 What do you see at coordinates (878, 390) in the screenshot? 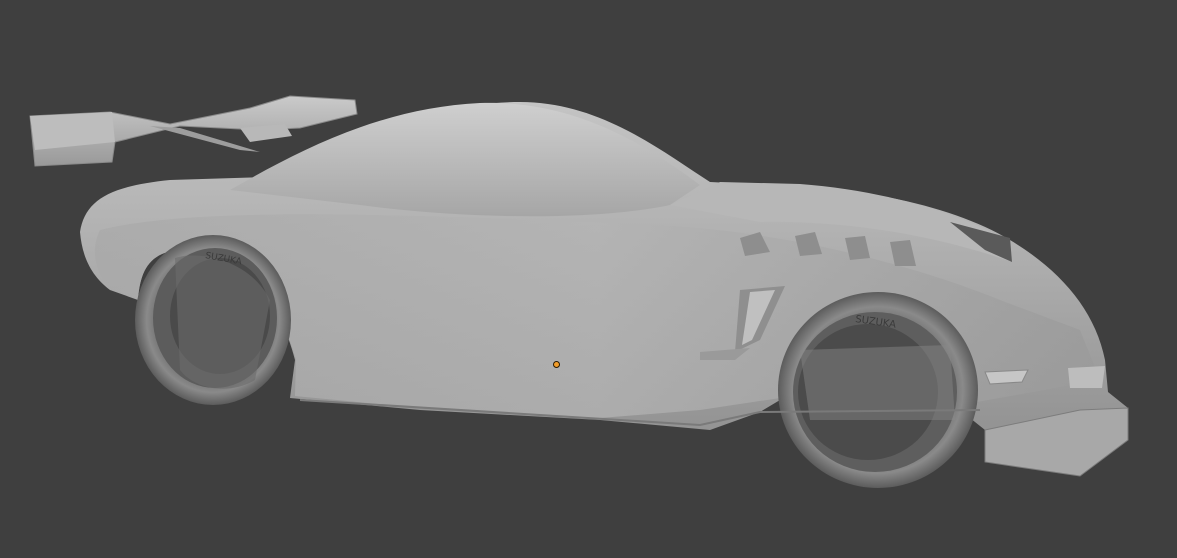
I see `front-tire: SUZUKA` at bounding box center [878, 390].